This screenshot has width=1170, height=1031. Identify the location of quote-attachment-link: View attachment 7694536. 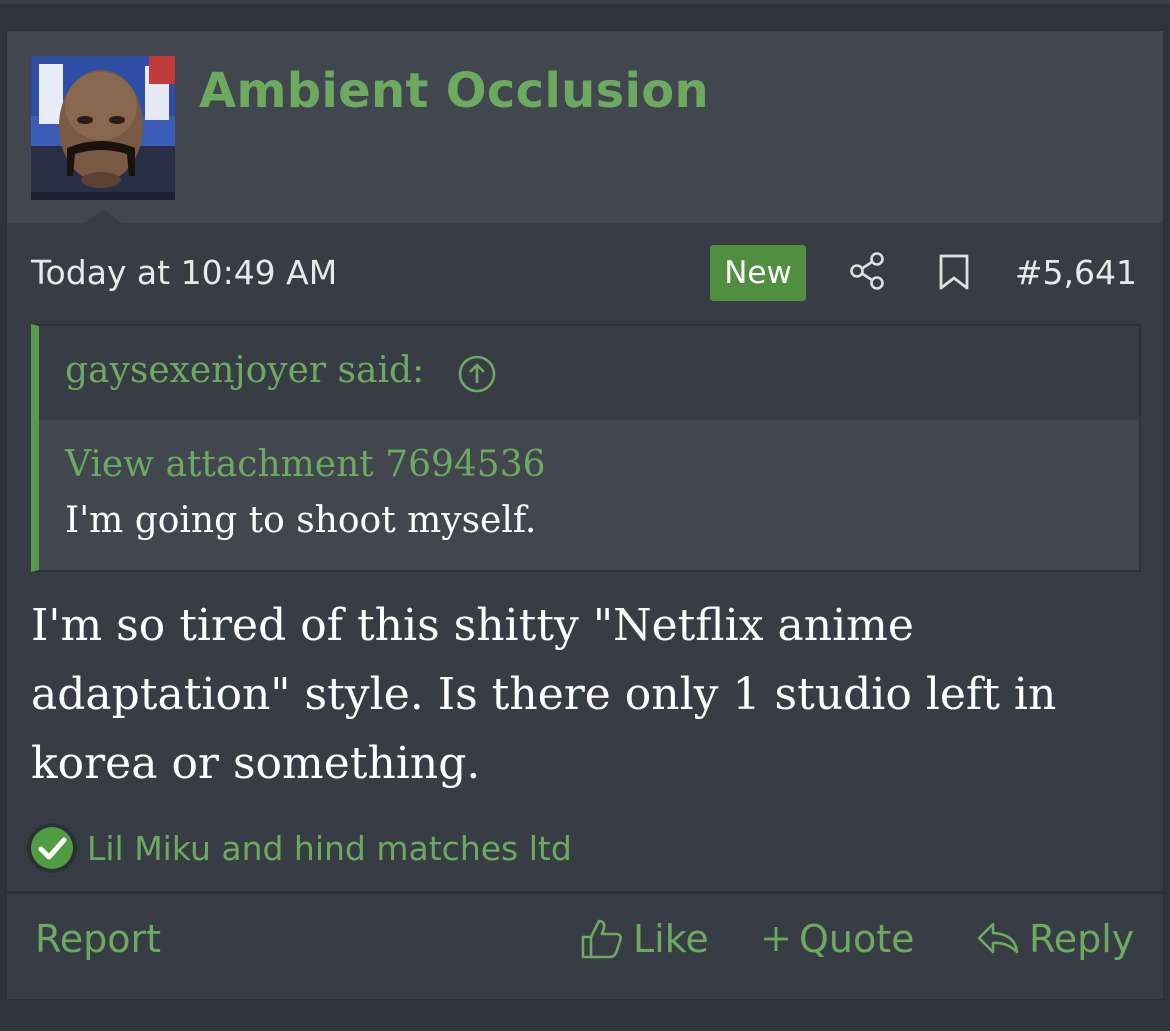
(305, 464).